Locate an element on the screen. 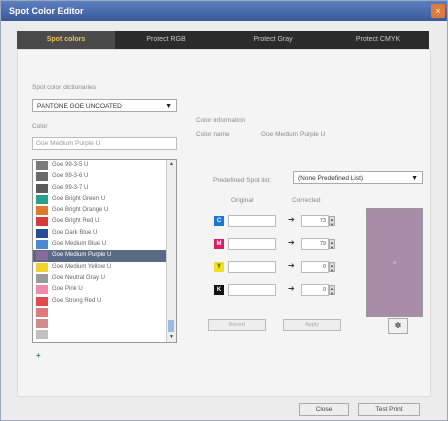  color-list-item: Goe 99-3-5 U is located at coordinates (104, 165).